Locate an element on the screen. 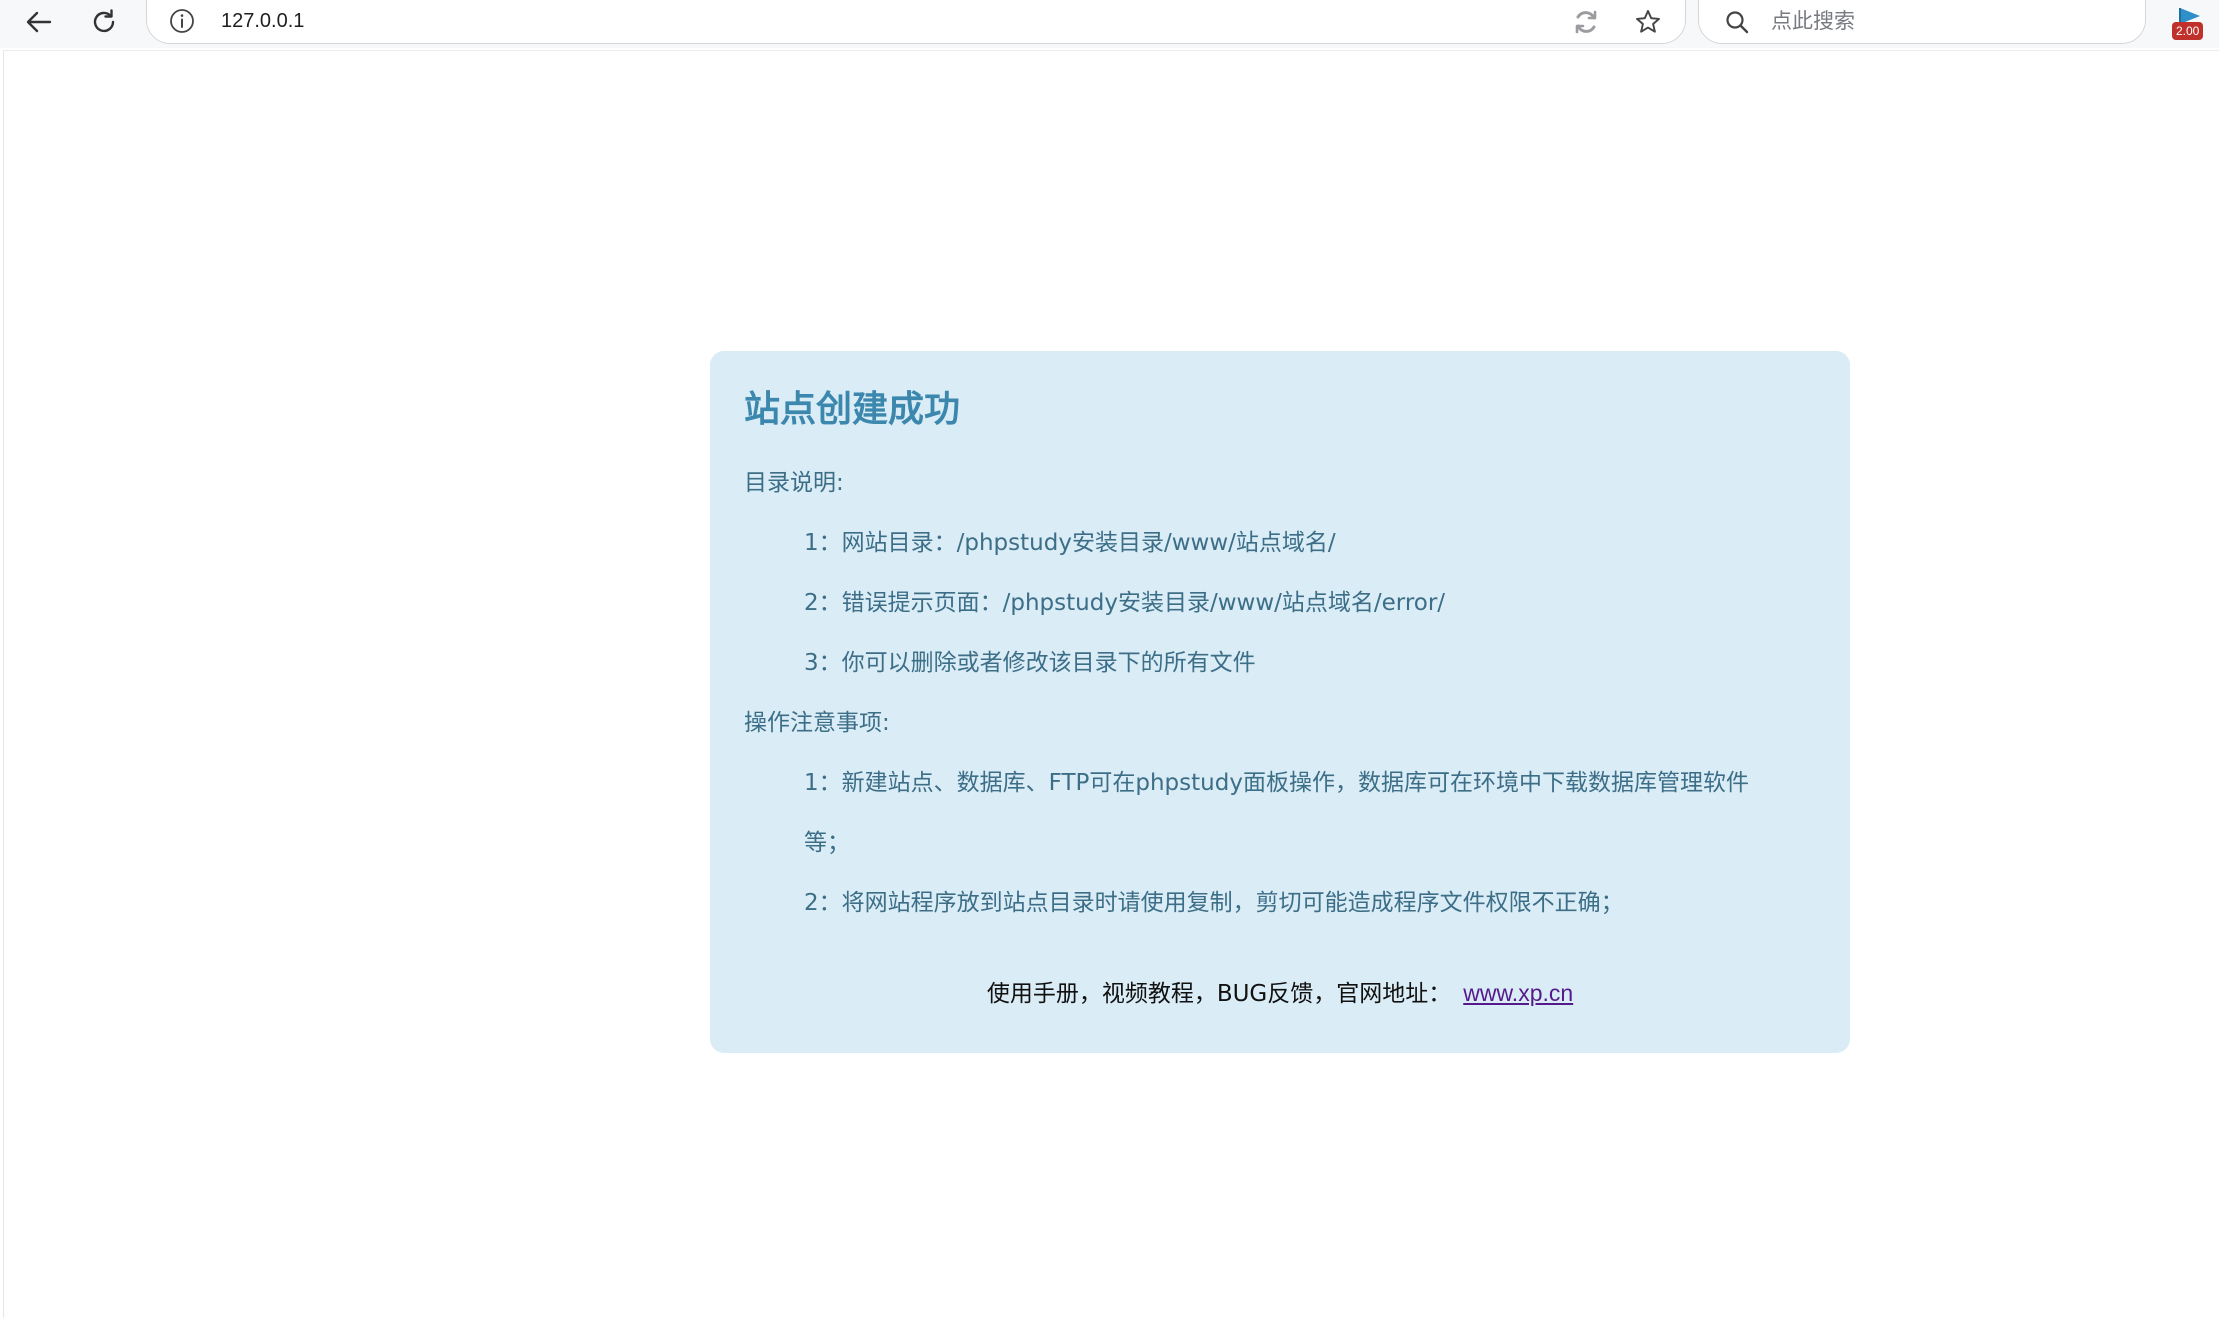  footer-text: 使用手册，视频教程，BUG反馈，官网地址： is located at coordinates (1219, 994).